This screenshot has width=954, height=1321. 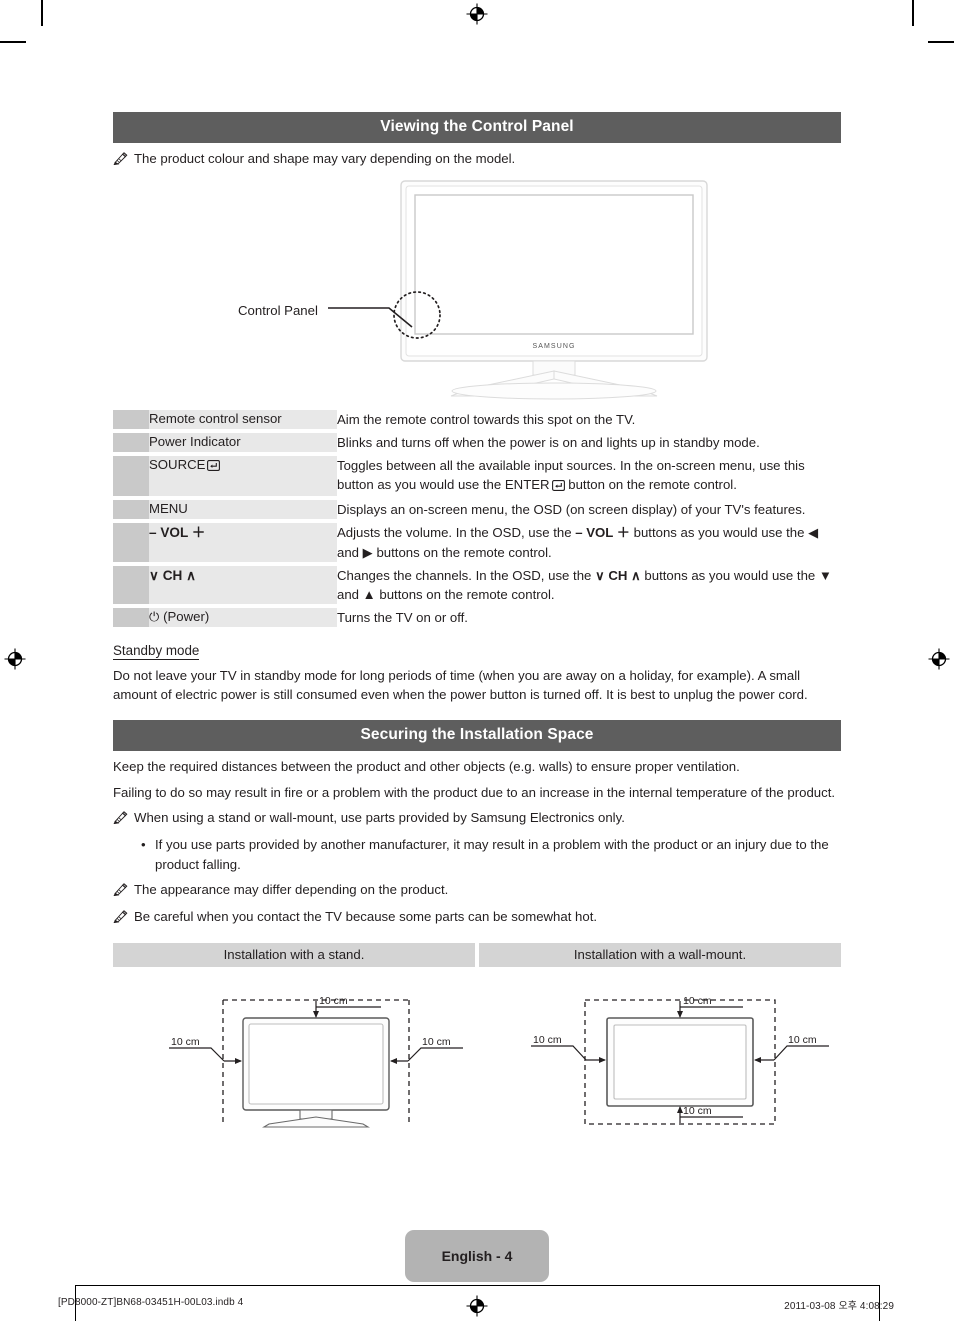 What do you see at coordinates (294, 1048) in the screenshot?
I see `install-diagram-stand: 10 cm 10 cm 10 cm` at bounding box center [294, 1048].